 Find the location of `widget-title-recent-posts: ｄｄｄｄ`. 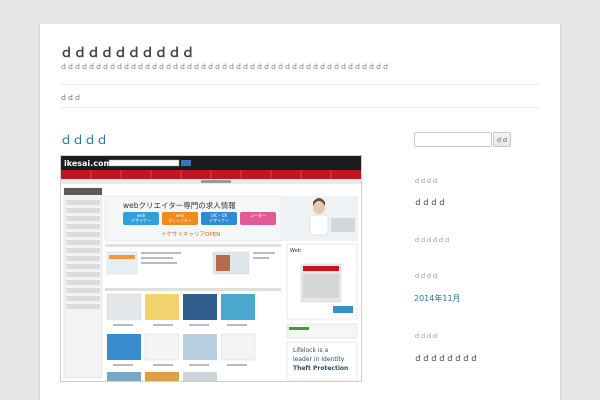

widget-title-recent-posts: ｄｄｄｄ is located at coordinates (426, 181).